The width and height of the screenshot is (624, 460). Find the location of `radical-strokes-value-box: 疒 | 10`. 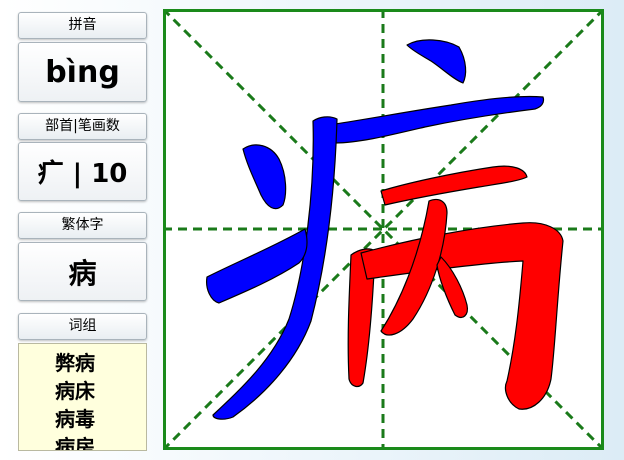

radical-strokes-value-box: 疒 | 10 is located at coordinates (82, 171).